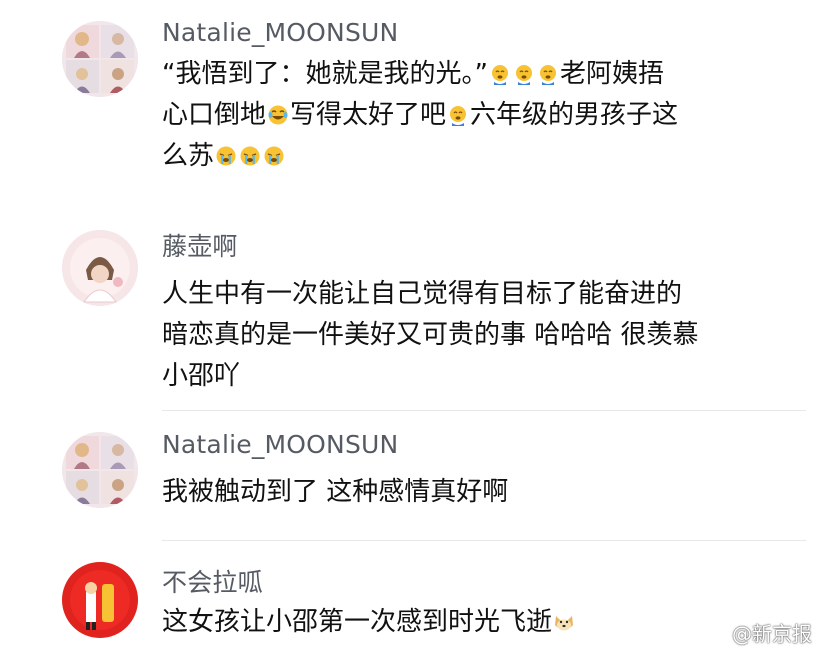 Image resolution: width=822 pixels, height=655 pixels. I want to click on comment-text-segment: 心口倒地, so click(214, 115).